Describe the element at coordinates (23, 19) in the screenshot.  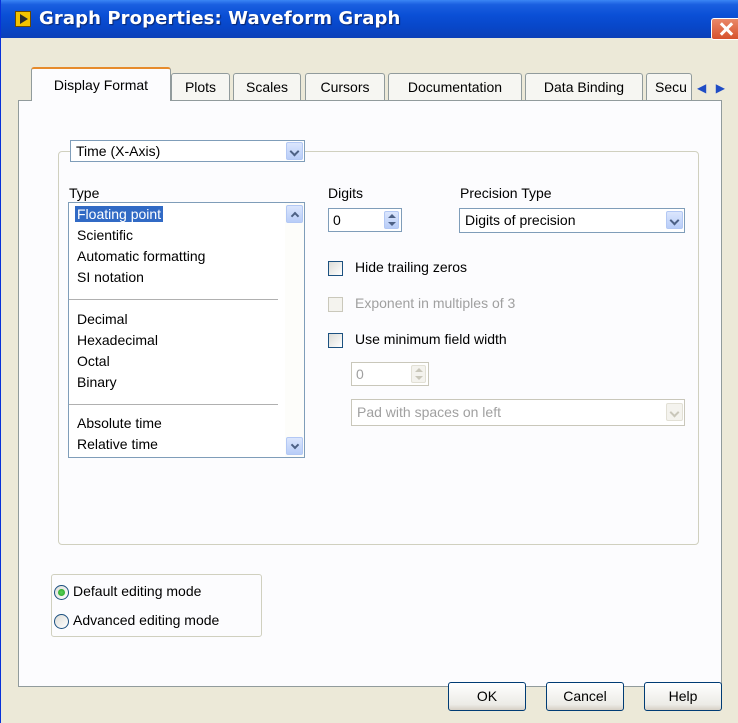
I see `labview-app-icon` at that location.